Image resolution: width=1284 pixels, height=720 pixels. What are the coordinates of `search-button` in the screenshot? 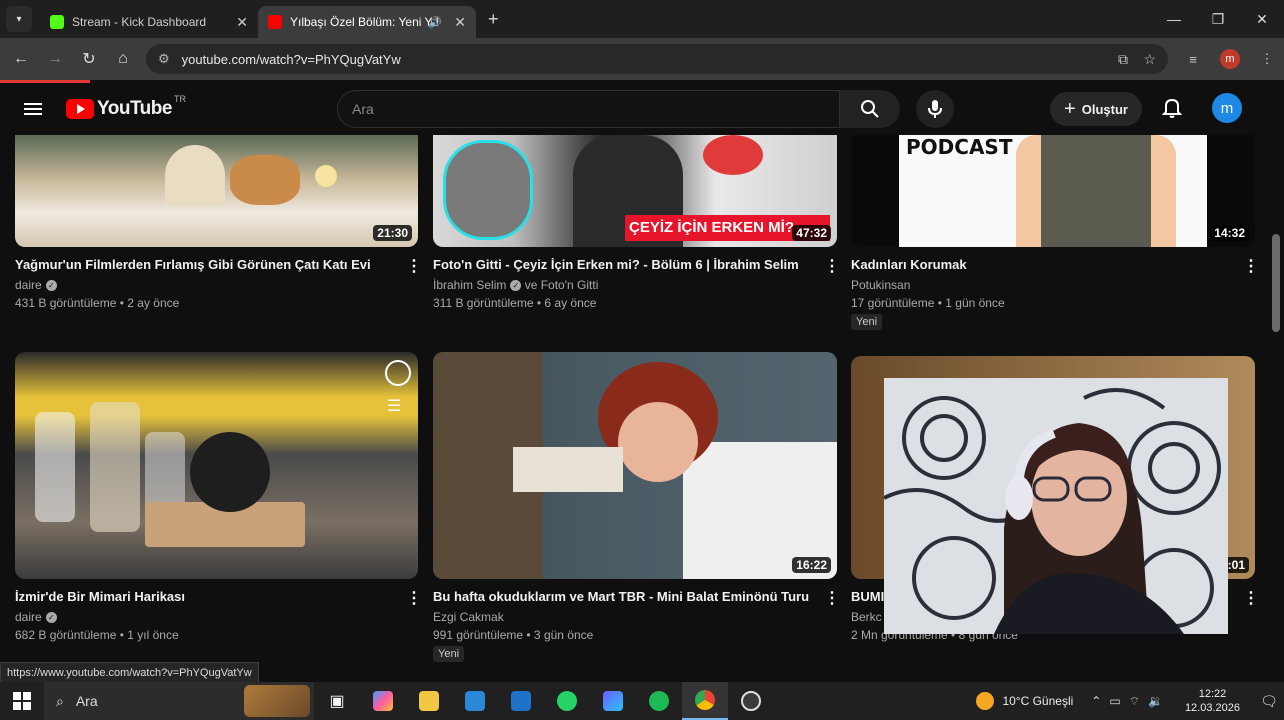 It's located at (870, 109).